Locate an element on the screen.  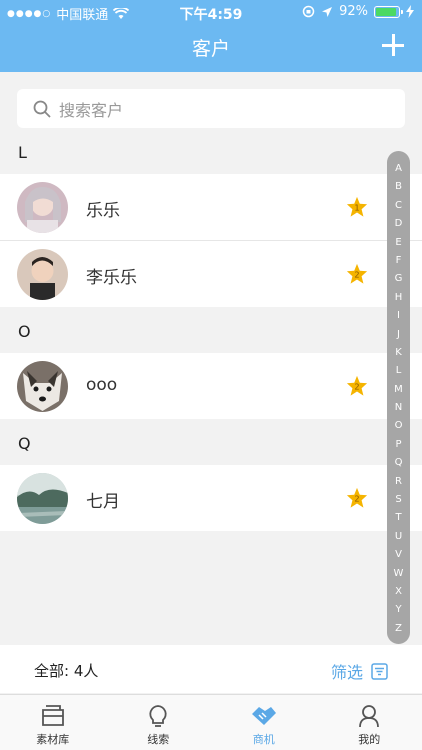
tab-label: 我的 is located at coordinates (369, 739).